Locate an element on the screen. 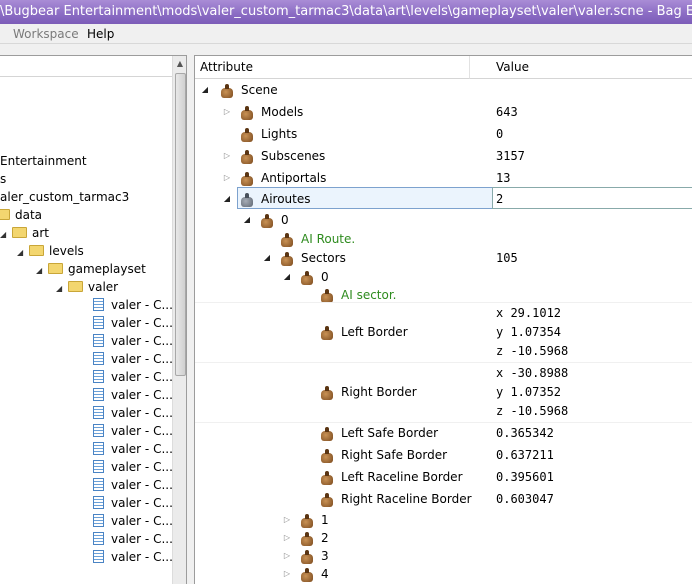 The width and height of the screenshot is (692, 584). row-value: 0.603047 is located at coordinates (525, 499).